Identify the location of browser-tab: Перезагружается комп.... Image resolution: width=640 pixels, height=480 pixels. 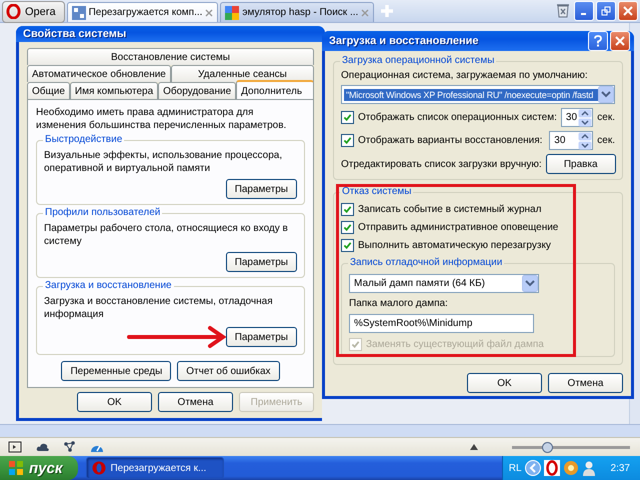
(142, 12).